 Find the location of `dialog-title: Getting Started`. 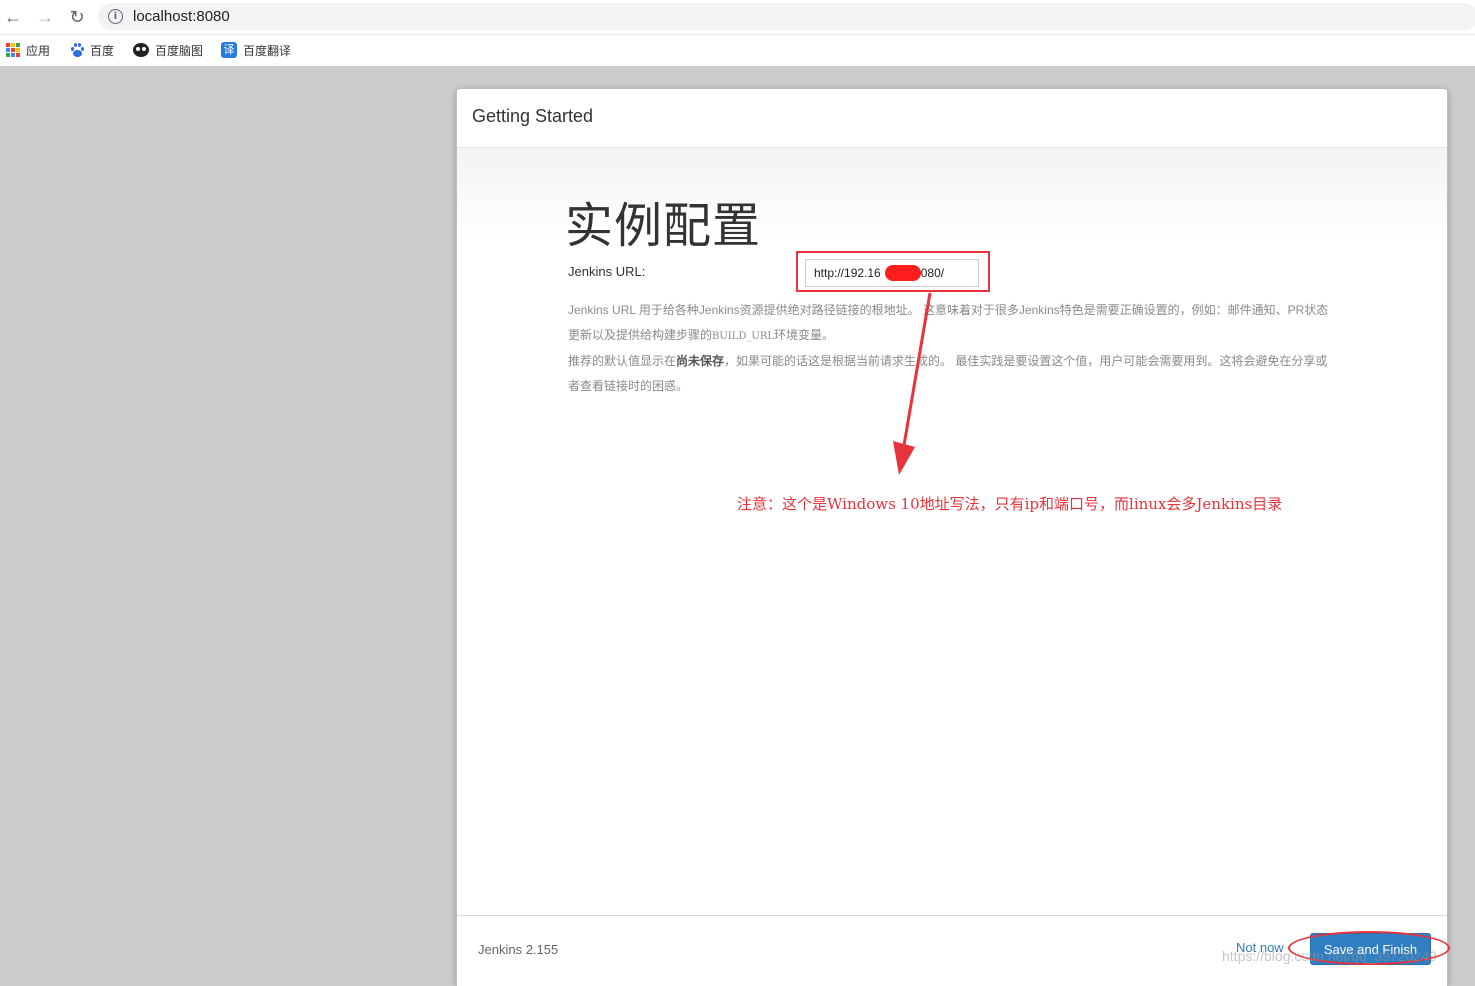

dialog-title: Getting Started is located at coordinates (533, 116).